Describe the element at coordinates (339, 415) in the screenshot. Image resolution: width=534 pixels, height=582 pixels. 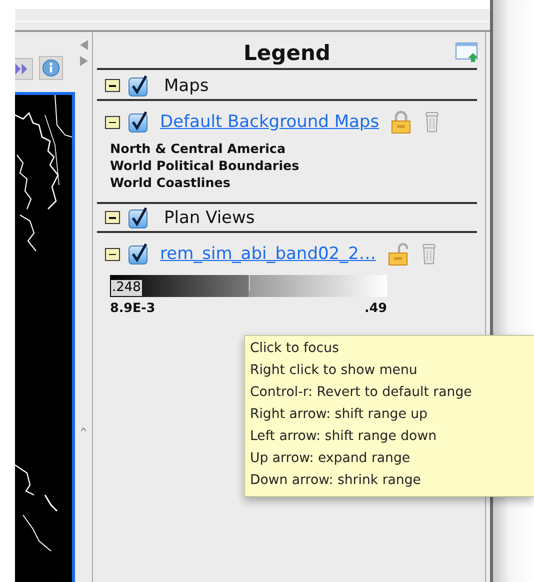
I see `tooltip-line: Right arrow: shift range up` at that location.